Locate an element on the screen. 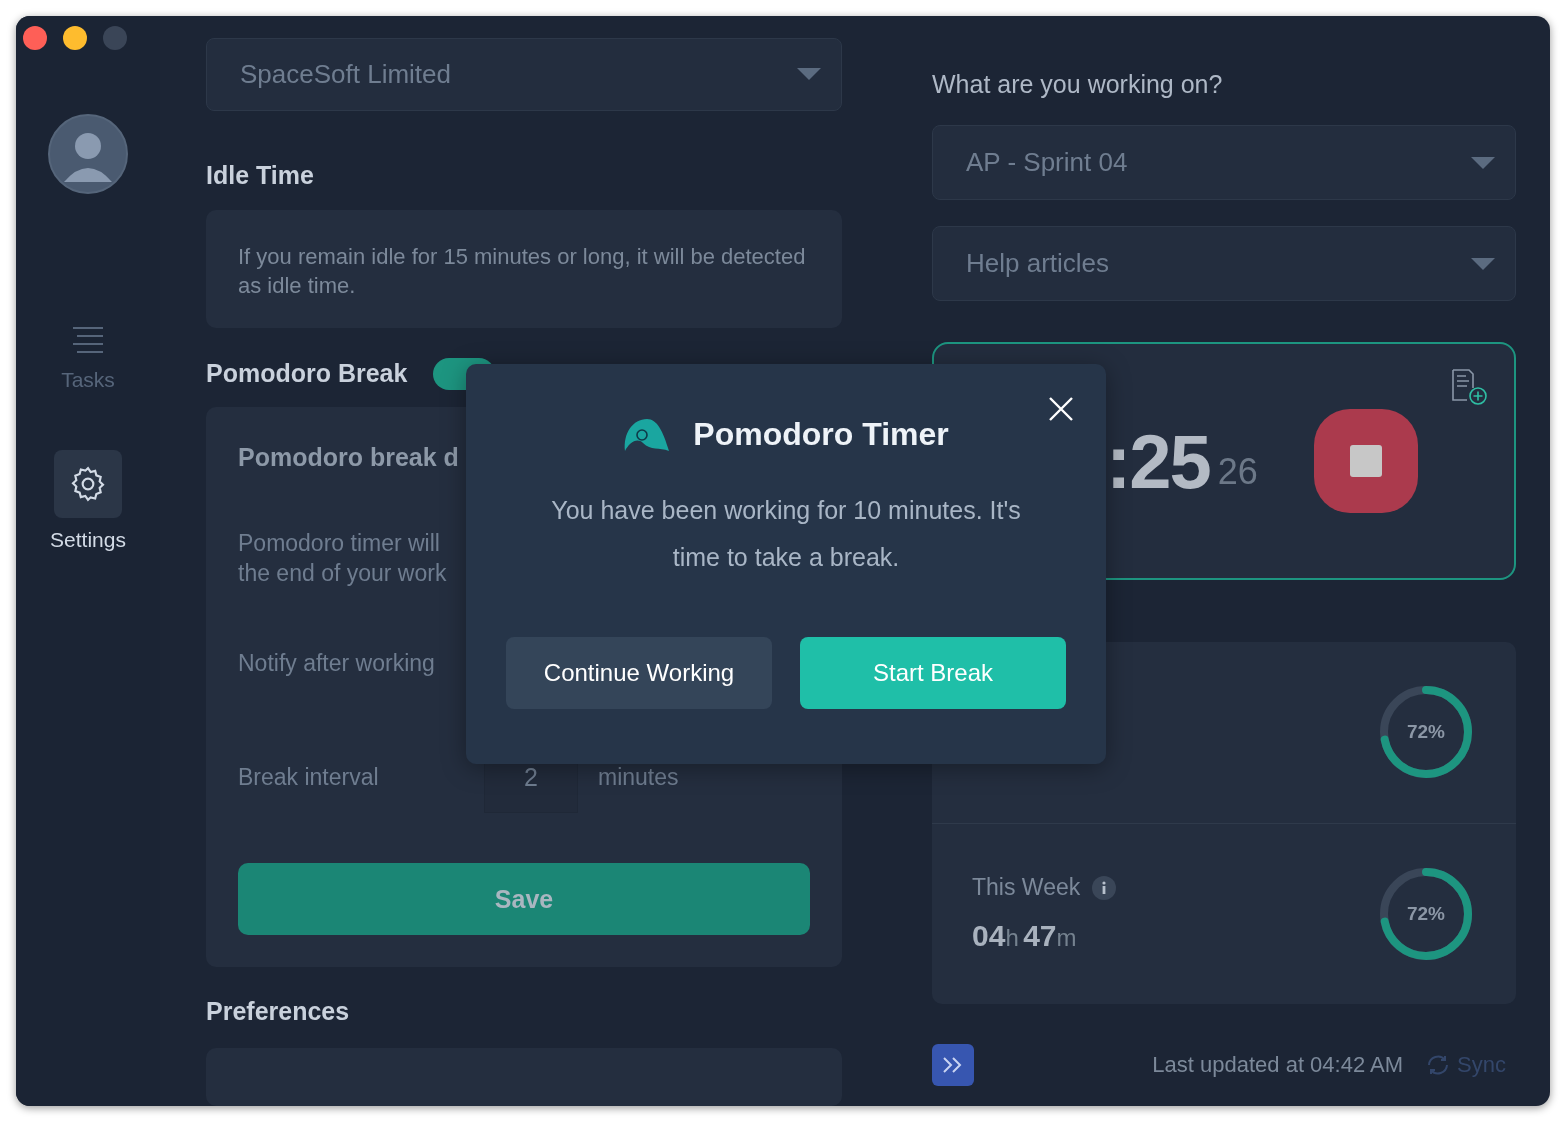 The image size is (1566, 1122). section-heading: Pomodoro Break is located at coordinates (307, 374).